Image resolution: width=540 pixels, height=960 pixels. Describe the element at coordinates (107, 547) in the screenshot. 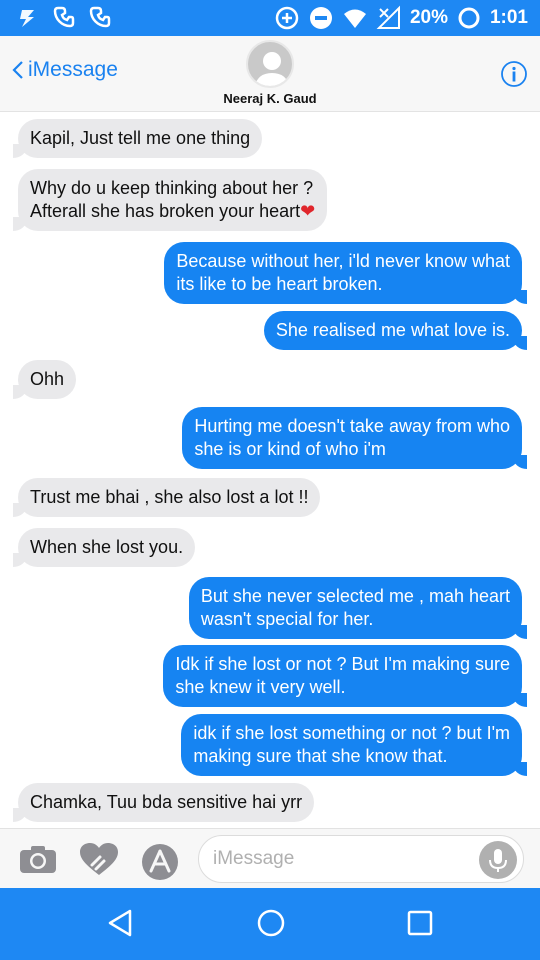

I see `message-text: When she lost you.` at that location.